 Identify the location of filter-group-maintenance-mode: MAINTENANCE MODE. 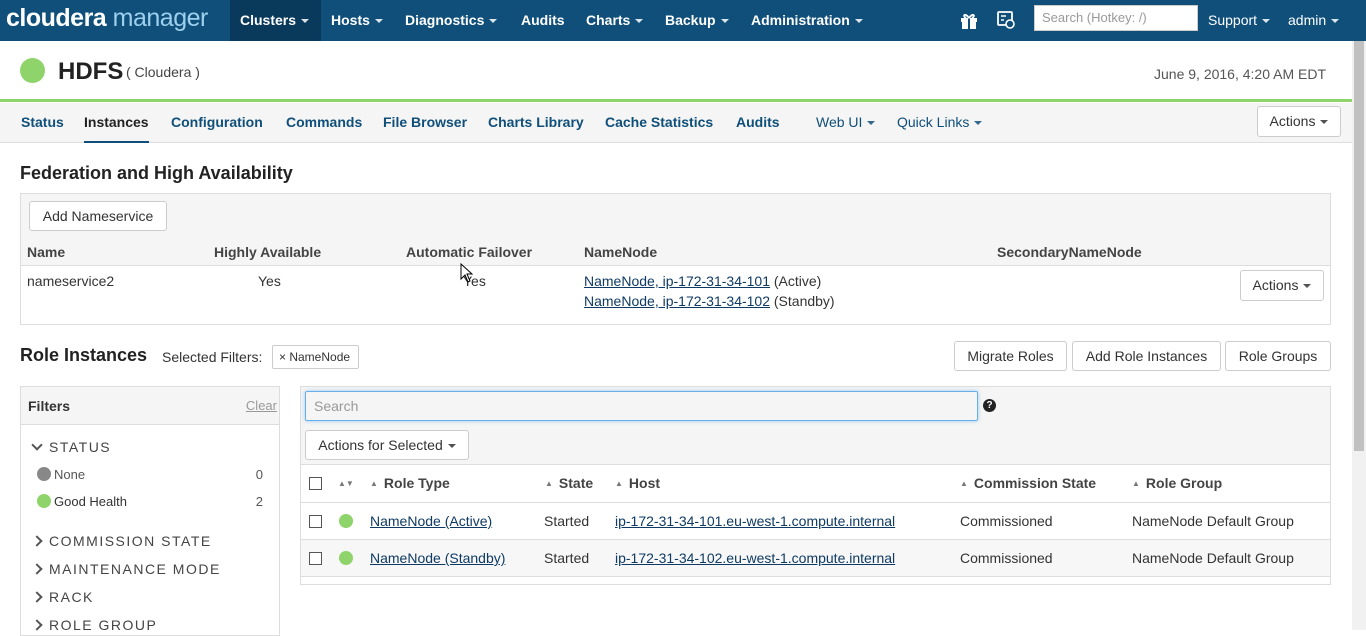
(126, 569).